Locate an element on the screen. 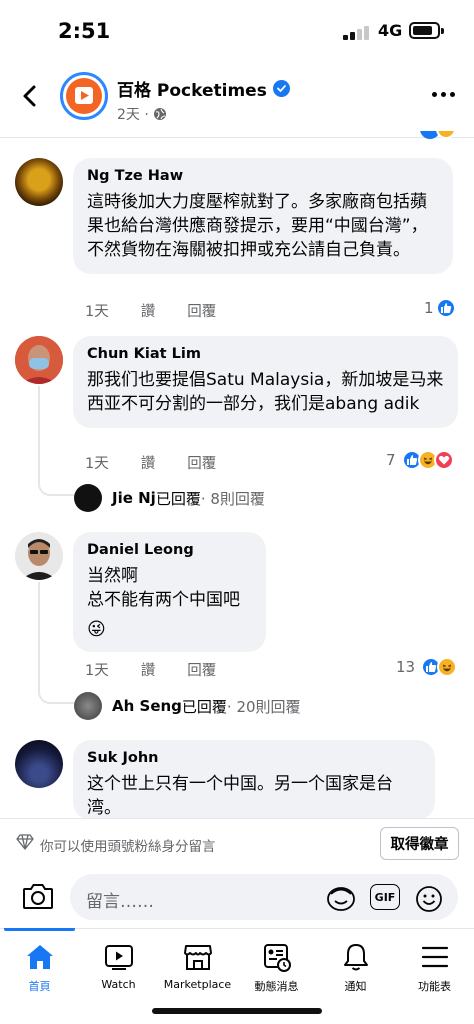  top-fan-hint: 你可以使用頭號粉絲身分留言 is located at coordinates (128, 847).